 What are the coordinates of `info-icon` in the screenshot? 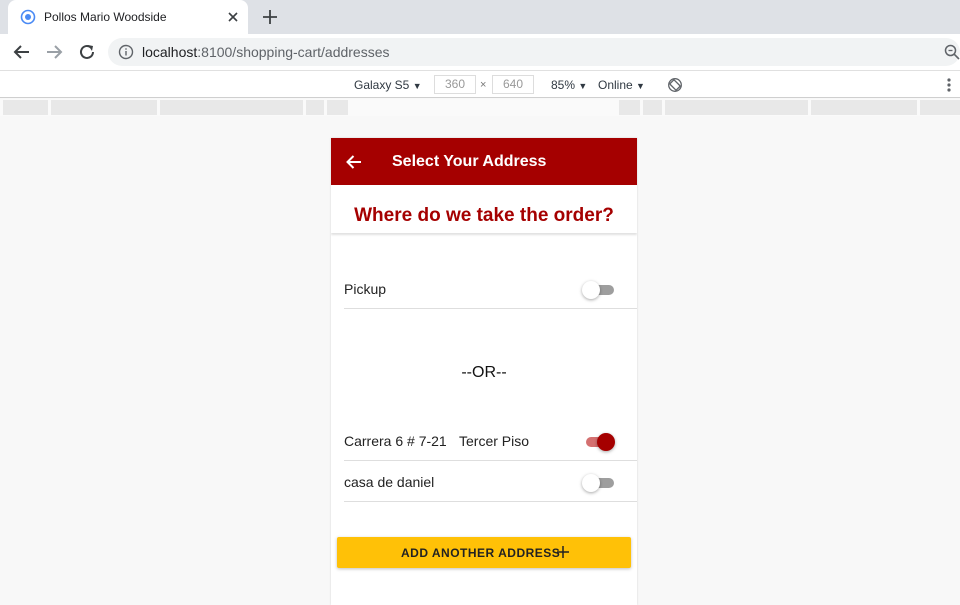 It's located at (126, 52).